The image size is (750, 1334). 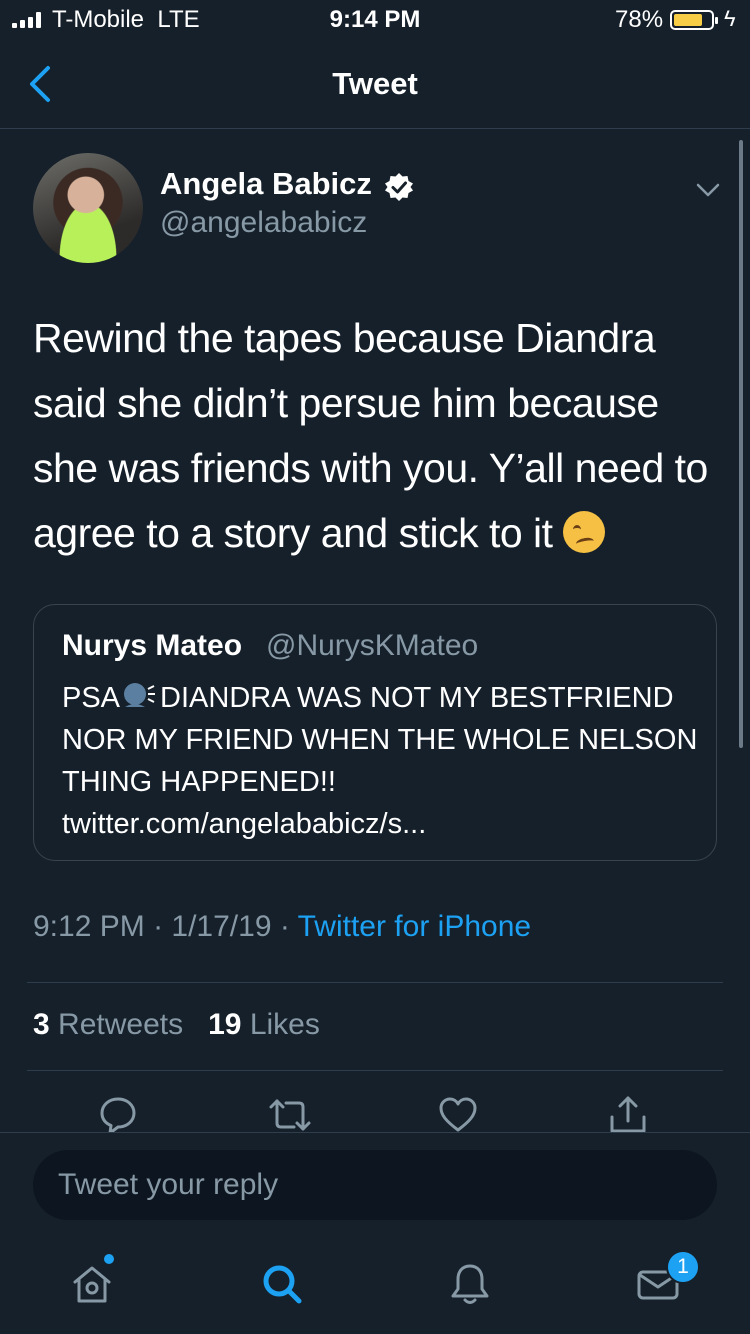 I want to click on battery-percent: 78%, so click(x=639, y=19).